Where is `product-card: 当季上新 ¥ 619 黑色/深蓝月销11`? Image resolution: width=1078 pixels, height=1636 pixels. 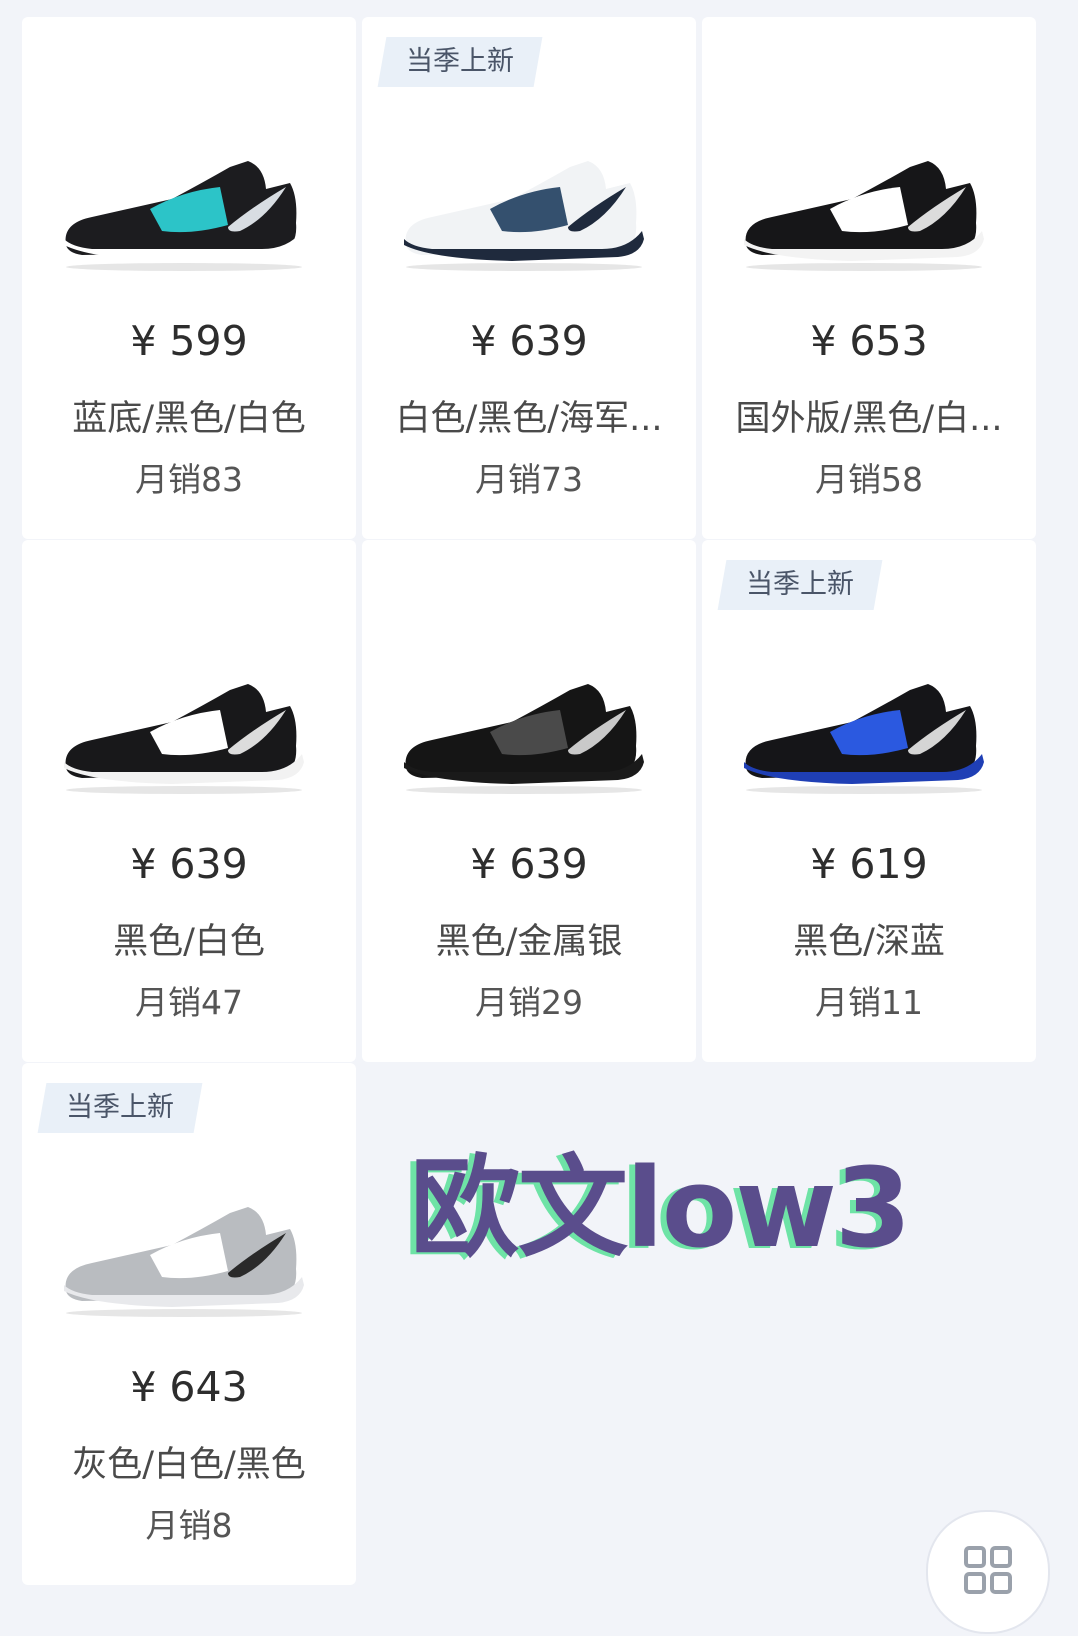 product-card: 当季上新 ¥ 619 黑色/深蓝月销11 is located at coordinates (869, 801).